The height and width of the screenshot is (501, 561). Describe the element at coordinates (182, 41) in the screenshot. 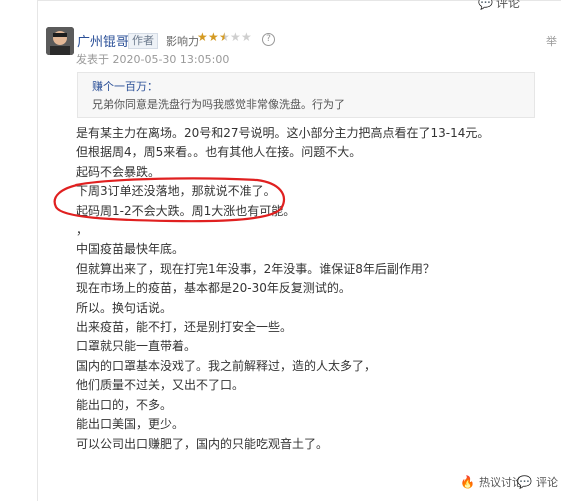

I see `influence-label: 影响力` at that location.